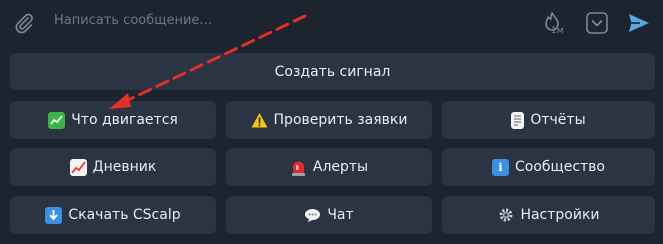 The height and width of the screenshot is (244, 663). What do you see at coordinates (559, 167) in the screenshot?
I see `button-label: Сообщество` at bounding box center [559, 167].